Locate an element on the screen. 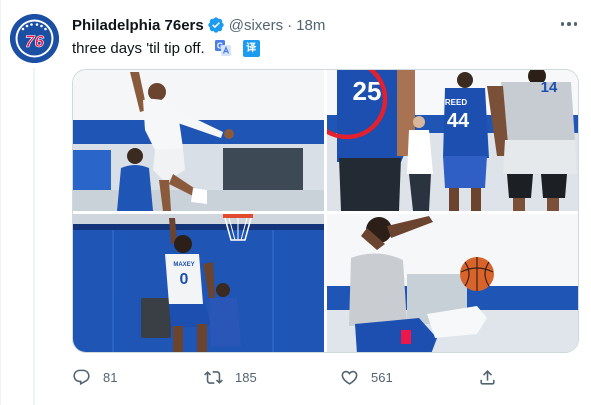 The image size is (591, 405). timeline-left-border is located at coordinates (0, 202).